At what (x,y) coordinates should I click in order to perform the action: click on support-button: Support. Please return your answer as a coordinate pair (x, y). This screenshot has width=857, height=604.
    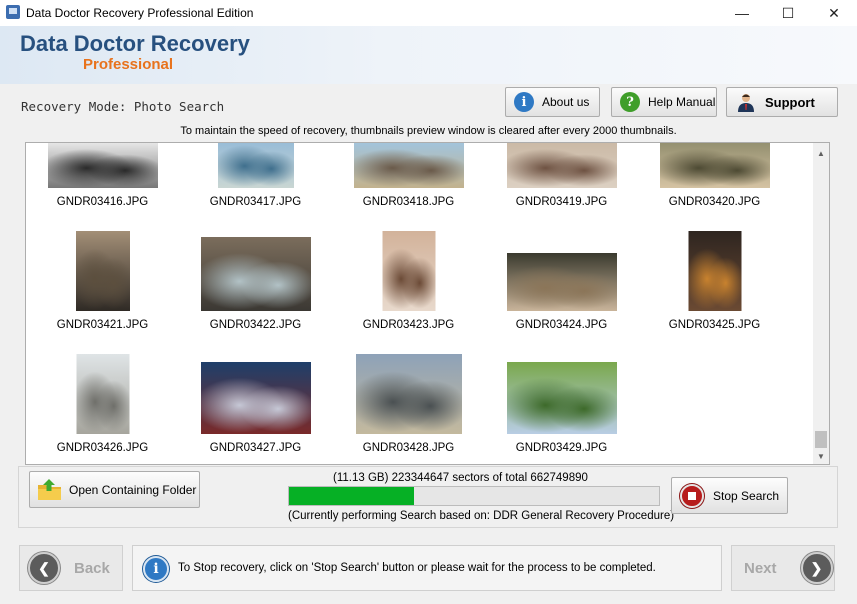
    Looking at the image, I should click on (782, 102).